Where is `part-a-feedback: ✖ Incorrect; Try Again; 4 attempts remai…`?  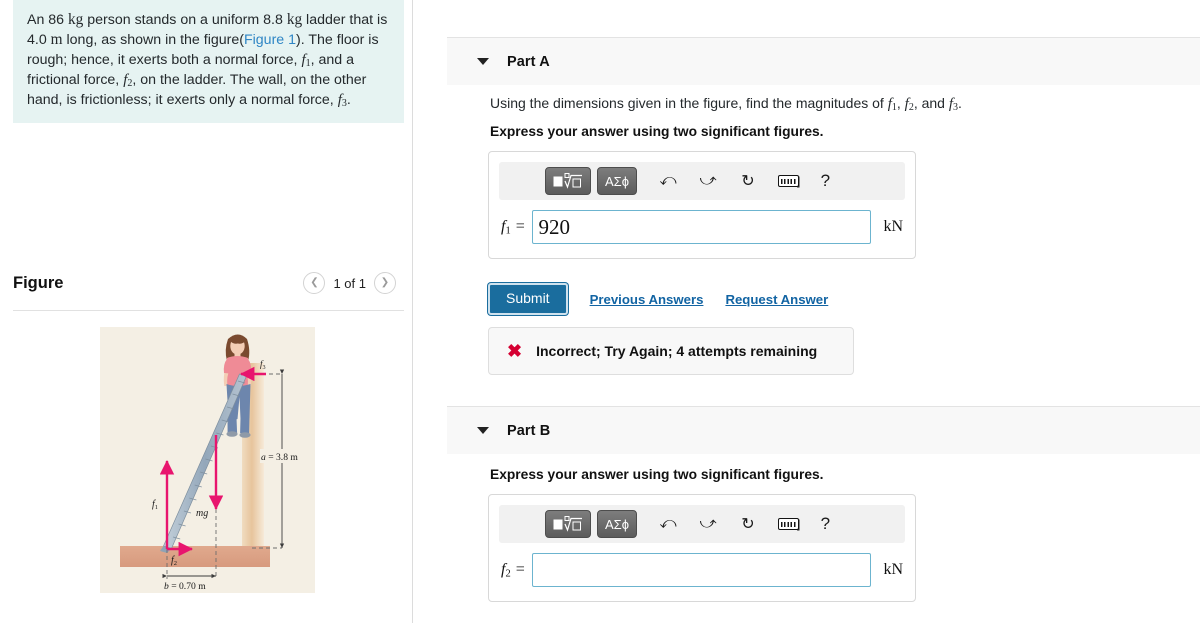 part-a-feedback: ✖ Incorrect; Try Again; 4 attempts remai… is located at coordinates (671, 351).